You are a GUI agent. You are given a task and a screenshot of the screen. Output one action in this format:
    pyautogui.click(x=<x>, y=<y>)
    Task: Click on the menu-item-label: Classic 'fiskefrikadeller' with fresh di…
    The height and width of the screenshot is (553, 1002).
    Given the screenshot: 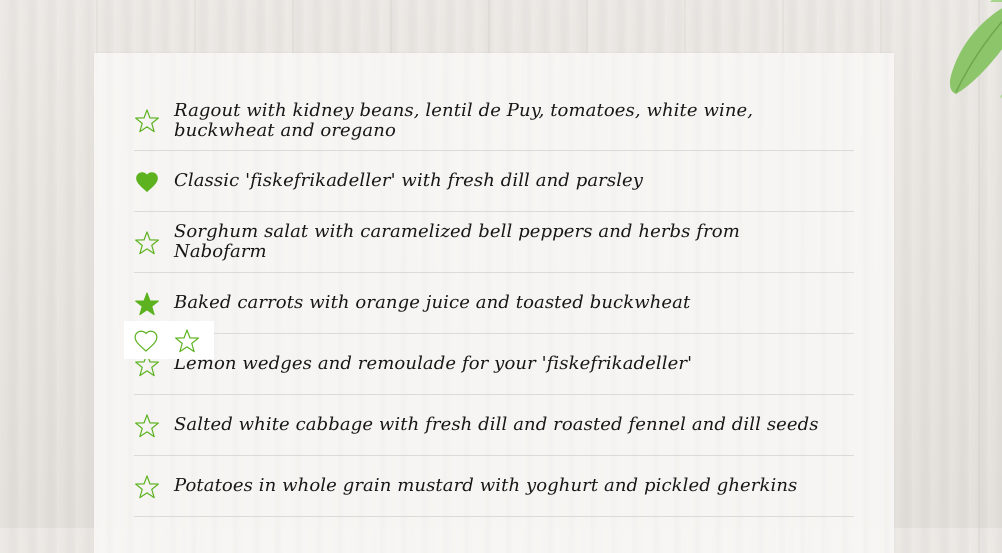 What is the action you would take?
    pyautogui.click(x=409, y=180)
    